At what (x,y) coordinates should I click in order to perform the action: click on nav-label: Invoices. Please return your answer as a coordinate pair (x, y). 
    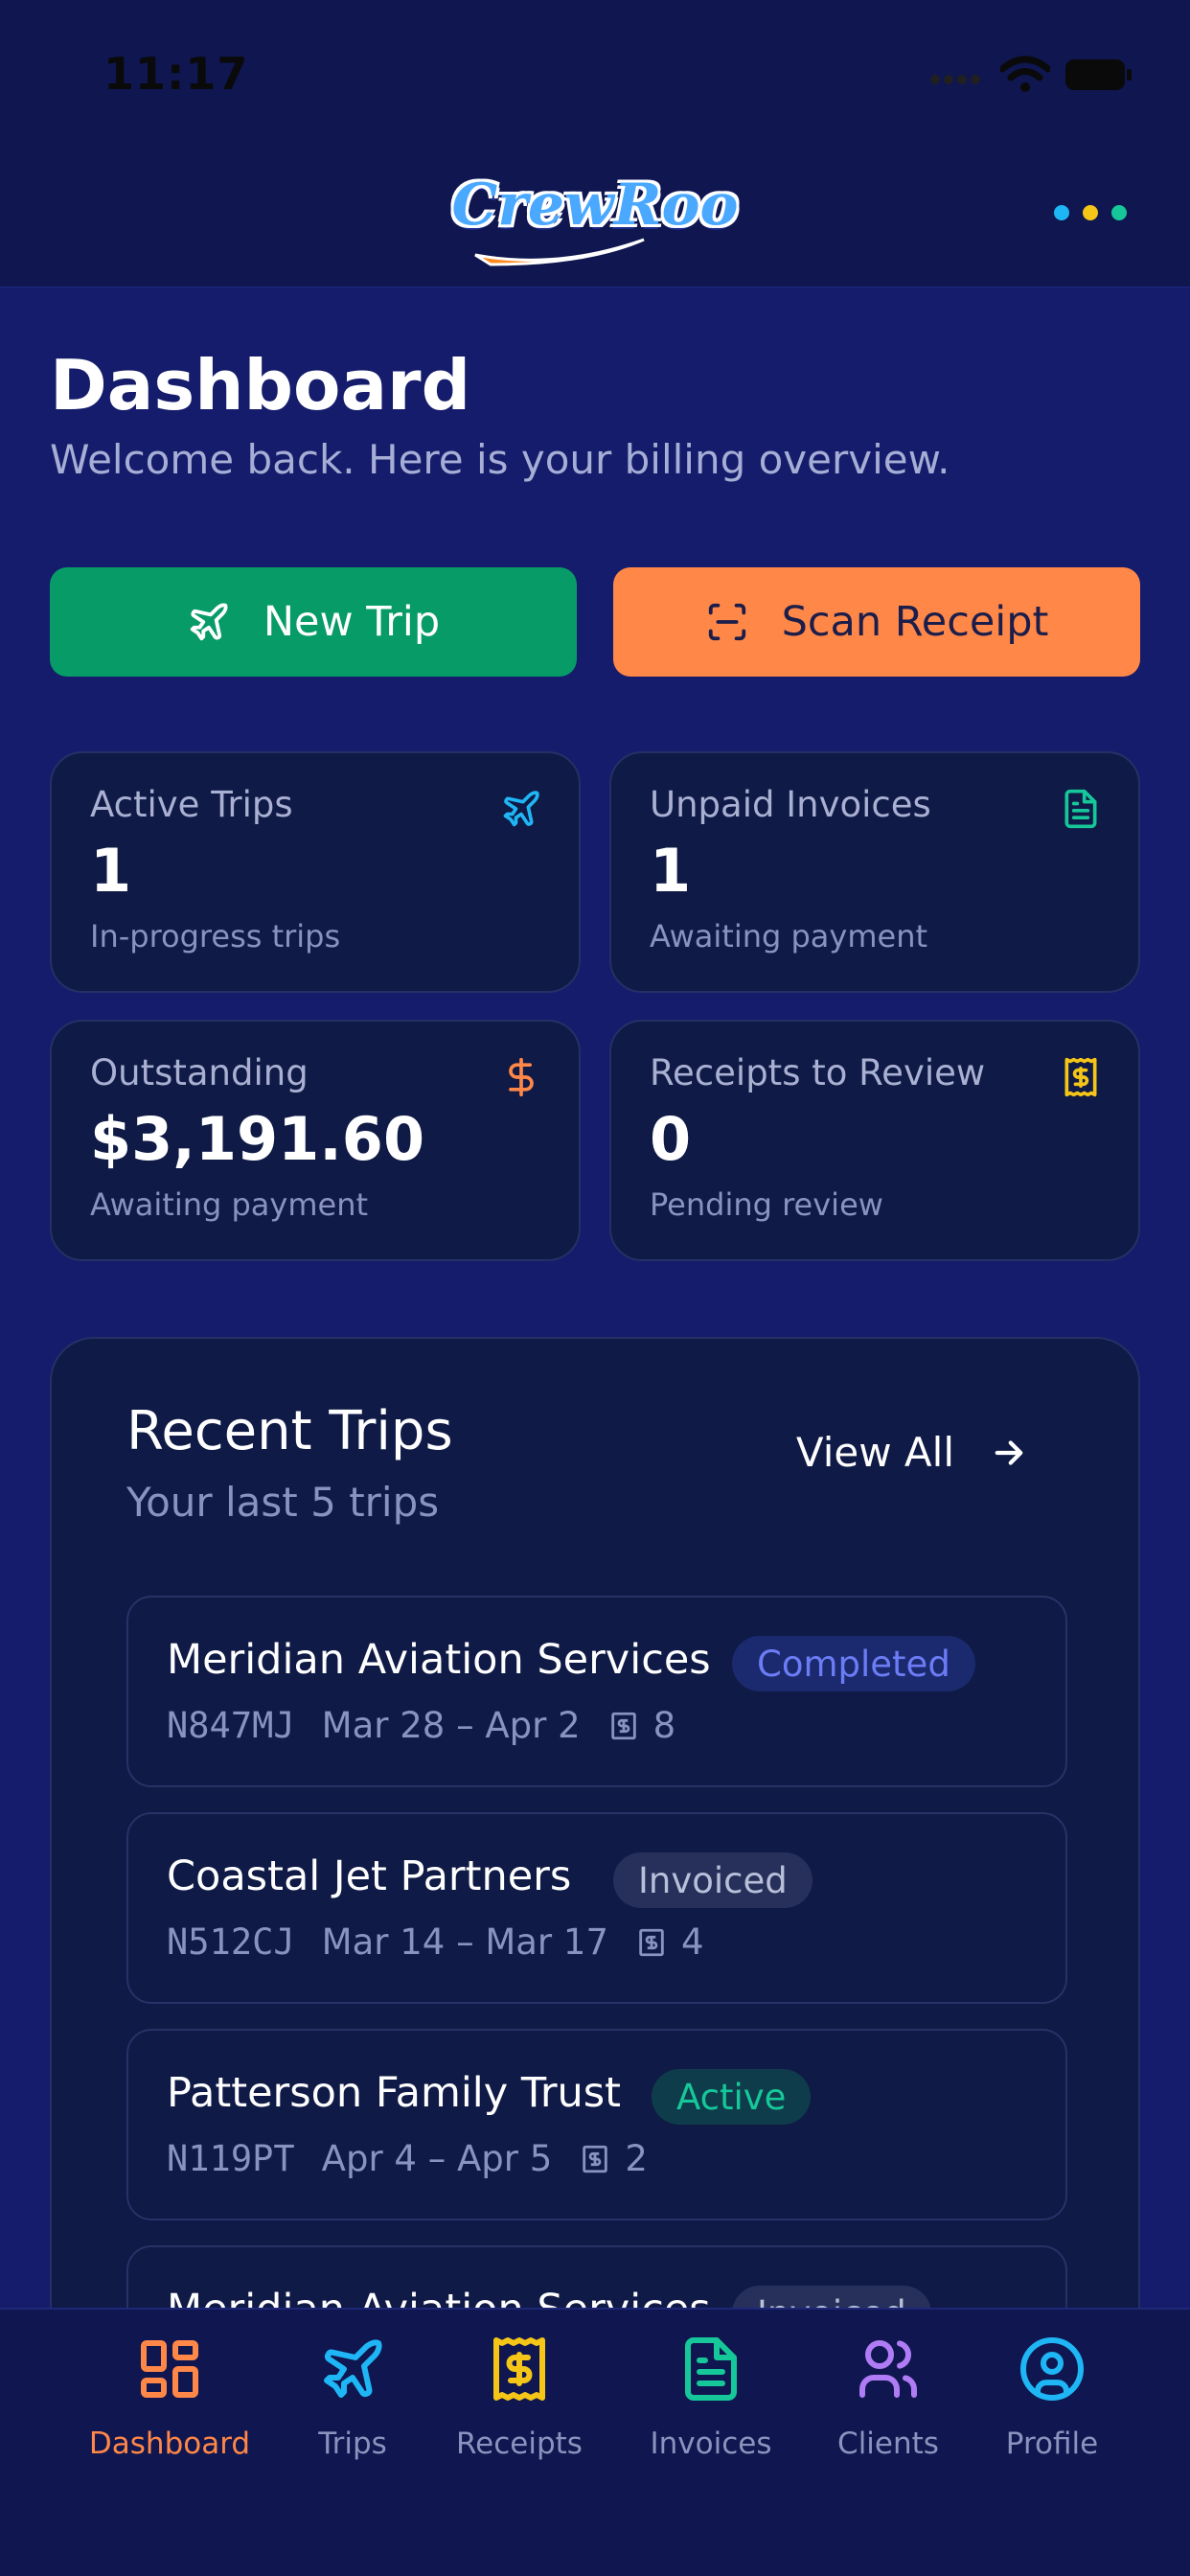
    Looking at the image, I should click on (711, 2443).